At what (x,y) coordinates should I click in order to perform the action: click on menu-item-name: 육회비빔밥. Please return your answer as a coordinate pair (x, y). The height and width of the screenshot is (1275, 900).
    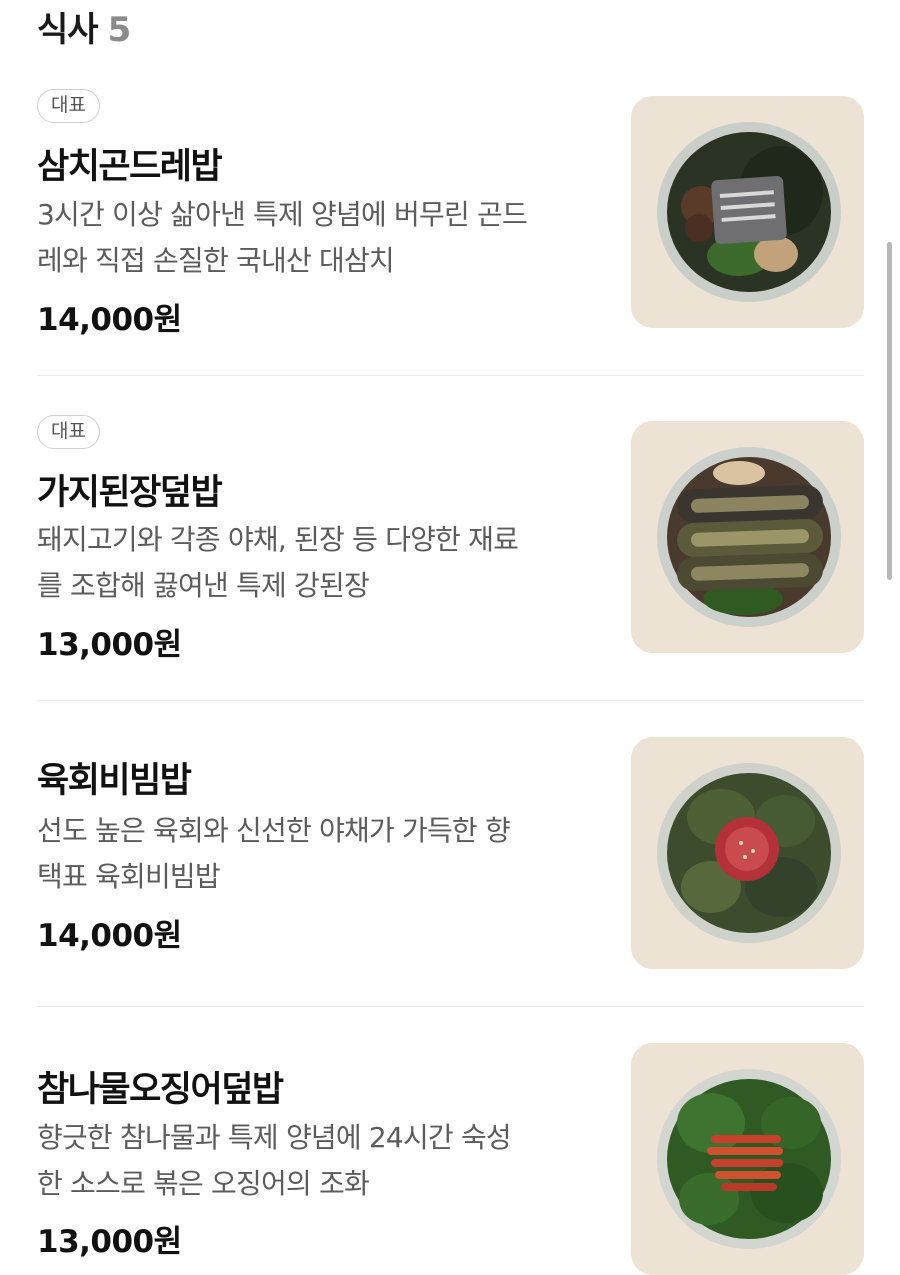
    Looking at the image, I should click on (114, 781).